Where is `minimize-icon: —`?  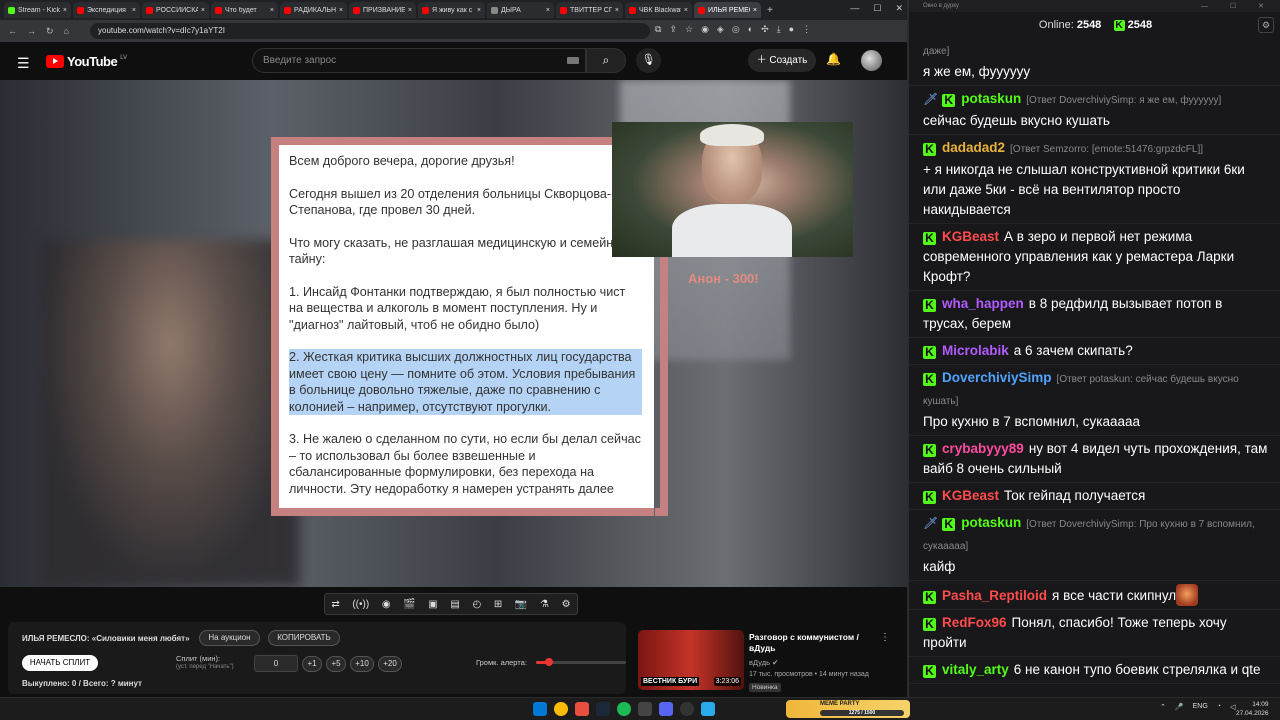
minimize-icon: — is located at coordinates (854, 8).